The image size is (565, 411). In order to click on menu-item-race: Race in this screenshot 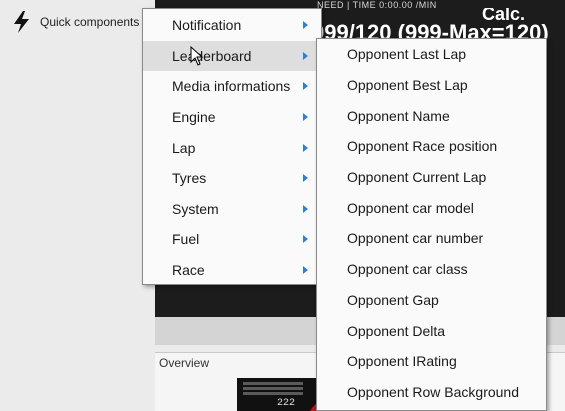, I will do `click(232, 270)`.